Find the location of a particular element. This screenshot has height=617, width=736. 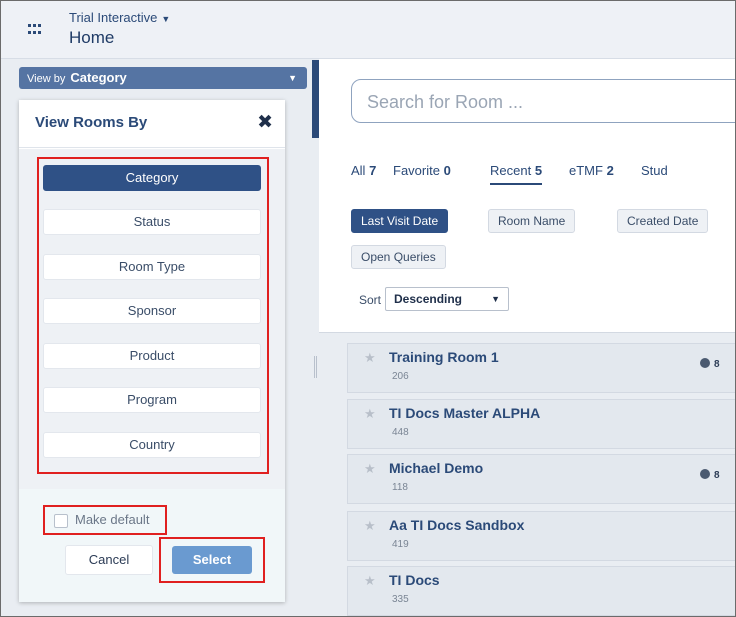

tab-label: Favorite is located at coordinates (416, 170).